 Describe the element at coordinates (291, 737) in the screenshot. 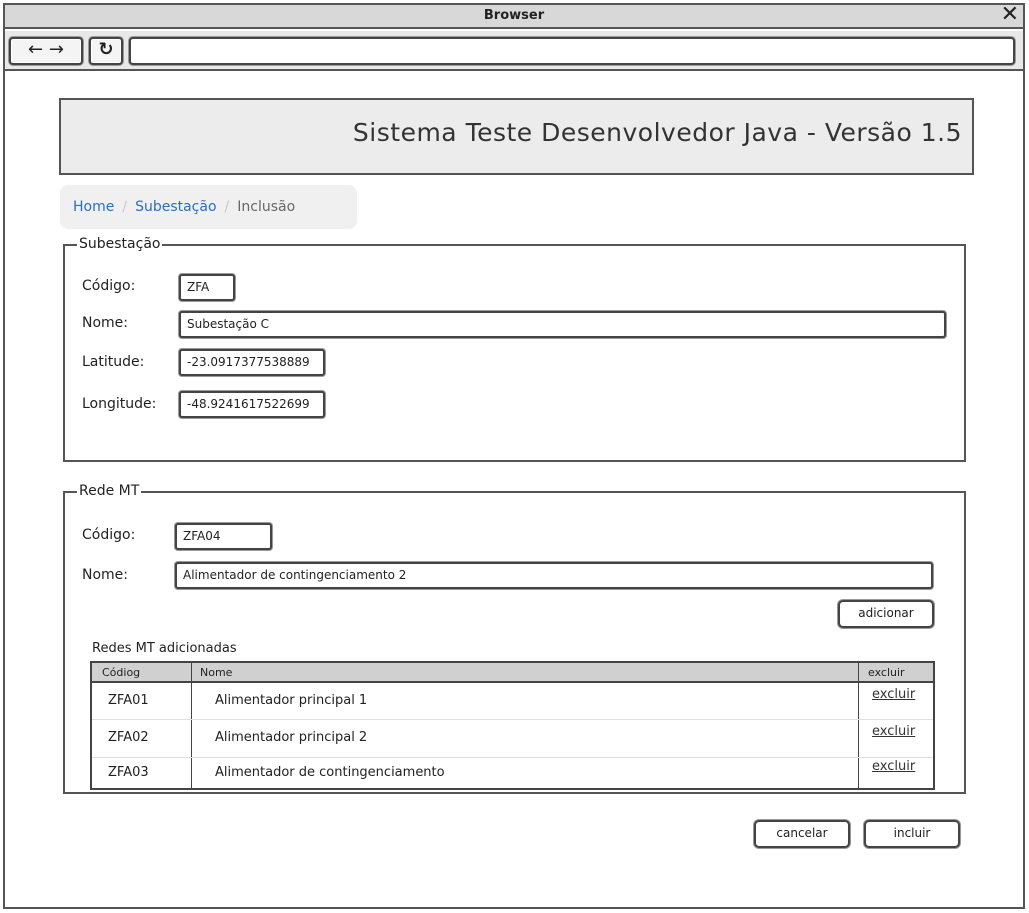

I see `row-nome: Alimentador principal 2` at that location.